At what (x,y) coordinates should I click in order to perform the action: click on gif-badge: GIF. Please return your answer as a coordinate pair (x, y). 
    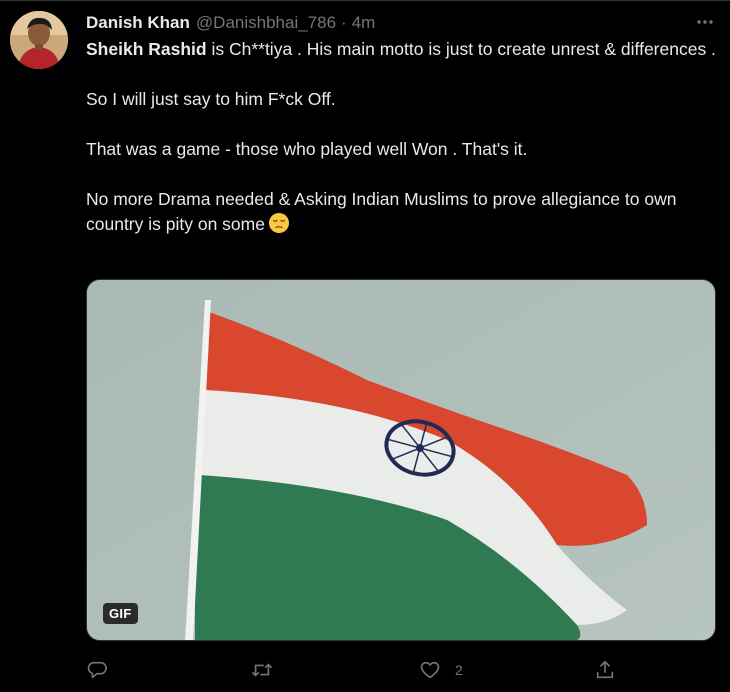
    Looking at the image, I should click on (120, 613).